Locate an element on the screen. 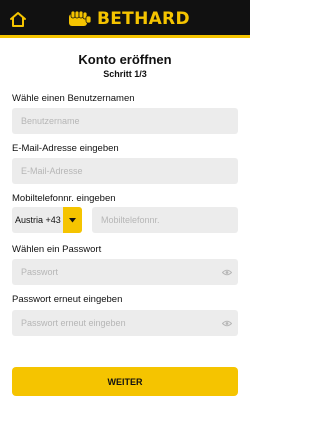 Image resolution: width=320 pixels, height=448 pixels. password-visibility-toggle is located at coordinates (227, 272).